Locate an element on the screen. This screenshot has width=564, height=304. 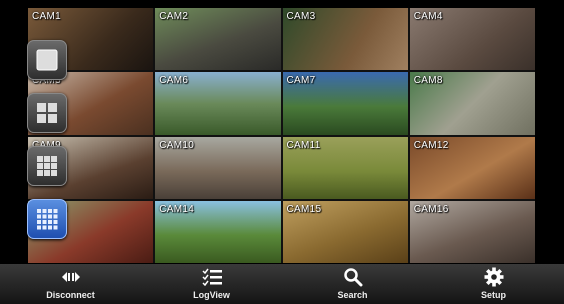
logview-button: LogView is located at coordinates (211, 284).